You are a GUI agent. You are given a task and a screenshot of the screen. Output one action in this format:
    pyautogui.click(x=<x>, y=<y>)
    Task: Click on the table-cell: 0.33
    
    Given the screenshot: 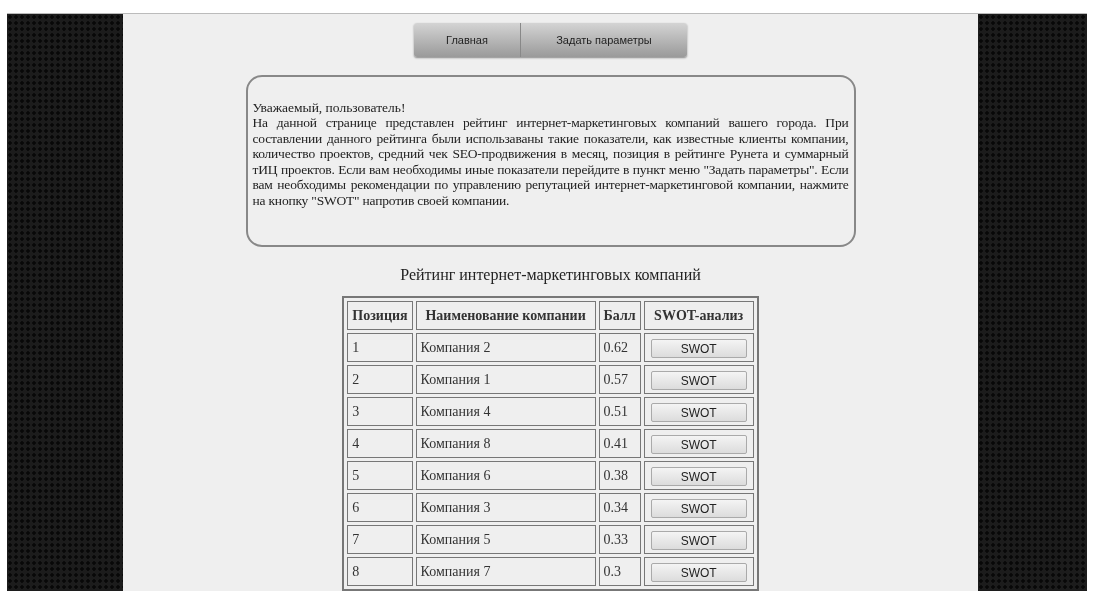 What is the action you would take?
    pyautogui.click(x=619, y=539)
    